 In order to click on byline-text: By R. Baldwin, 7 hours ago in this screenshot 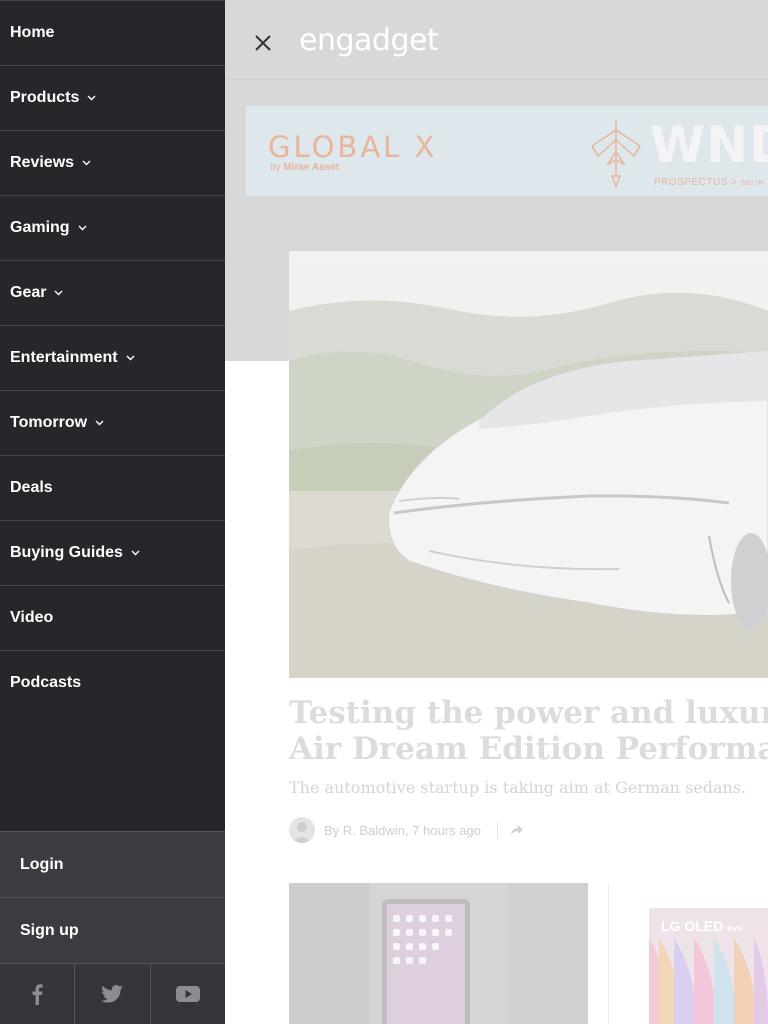, I will do `click(402, 830)`.